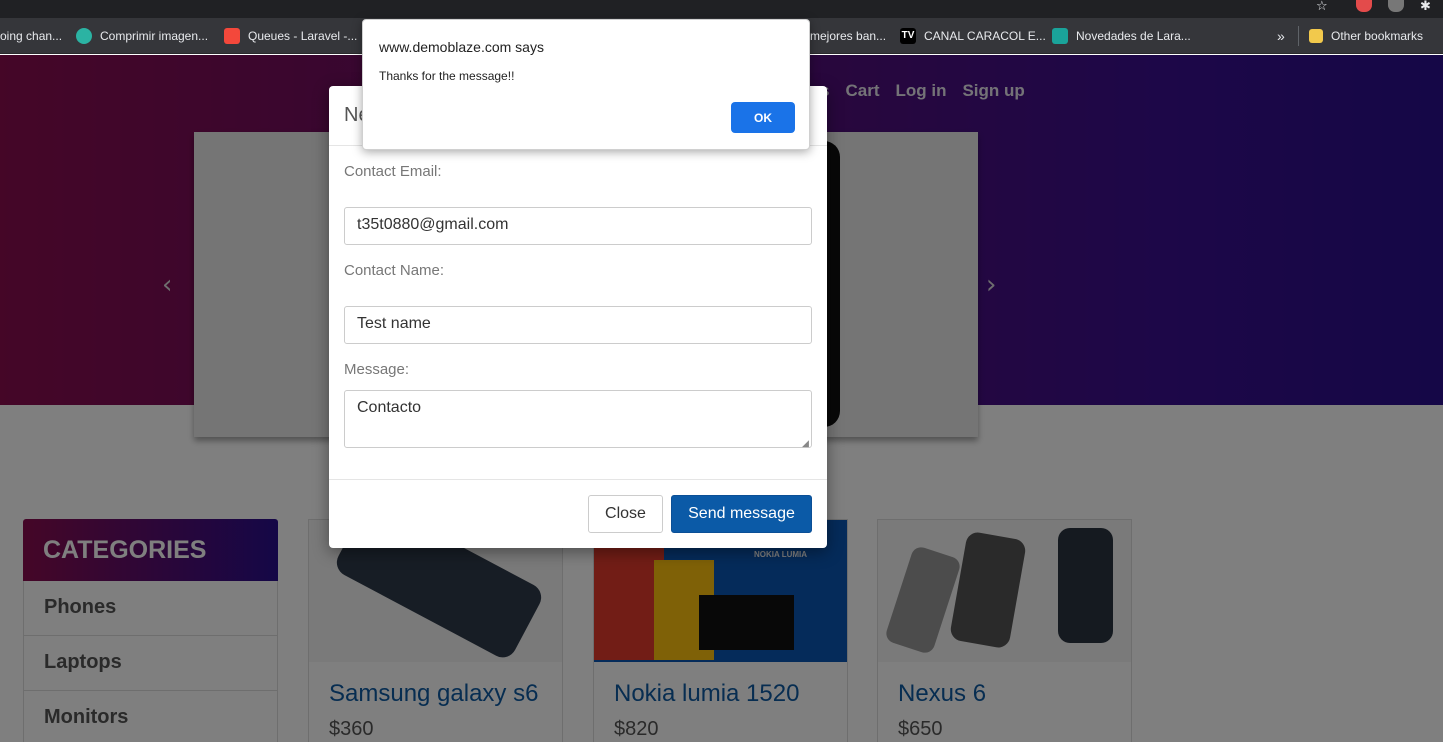 Image resolution: width=1443 pixels, height=742 pixels. I want to click on message-label: Message:, so click(377, 369).